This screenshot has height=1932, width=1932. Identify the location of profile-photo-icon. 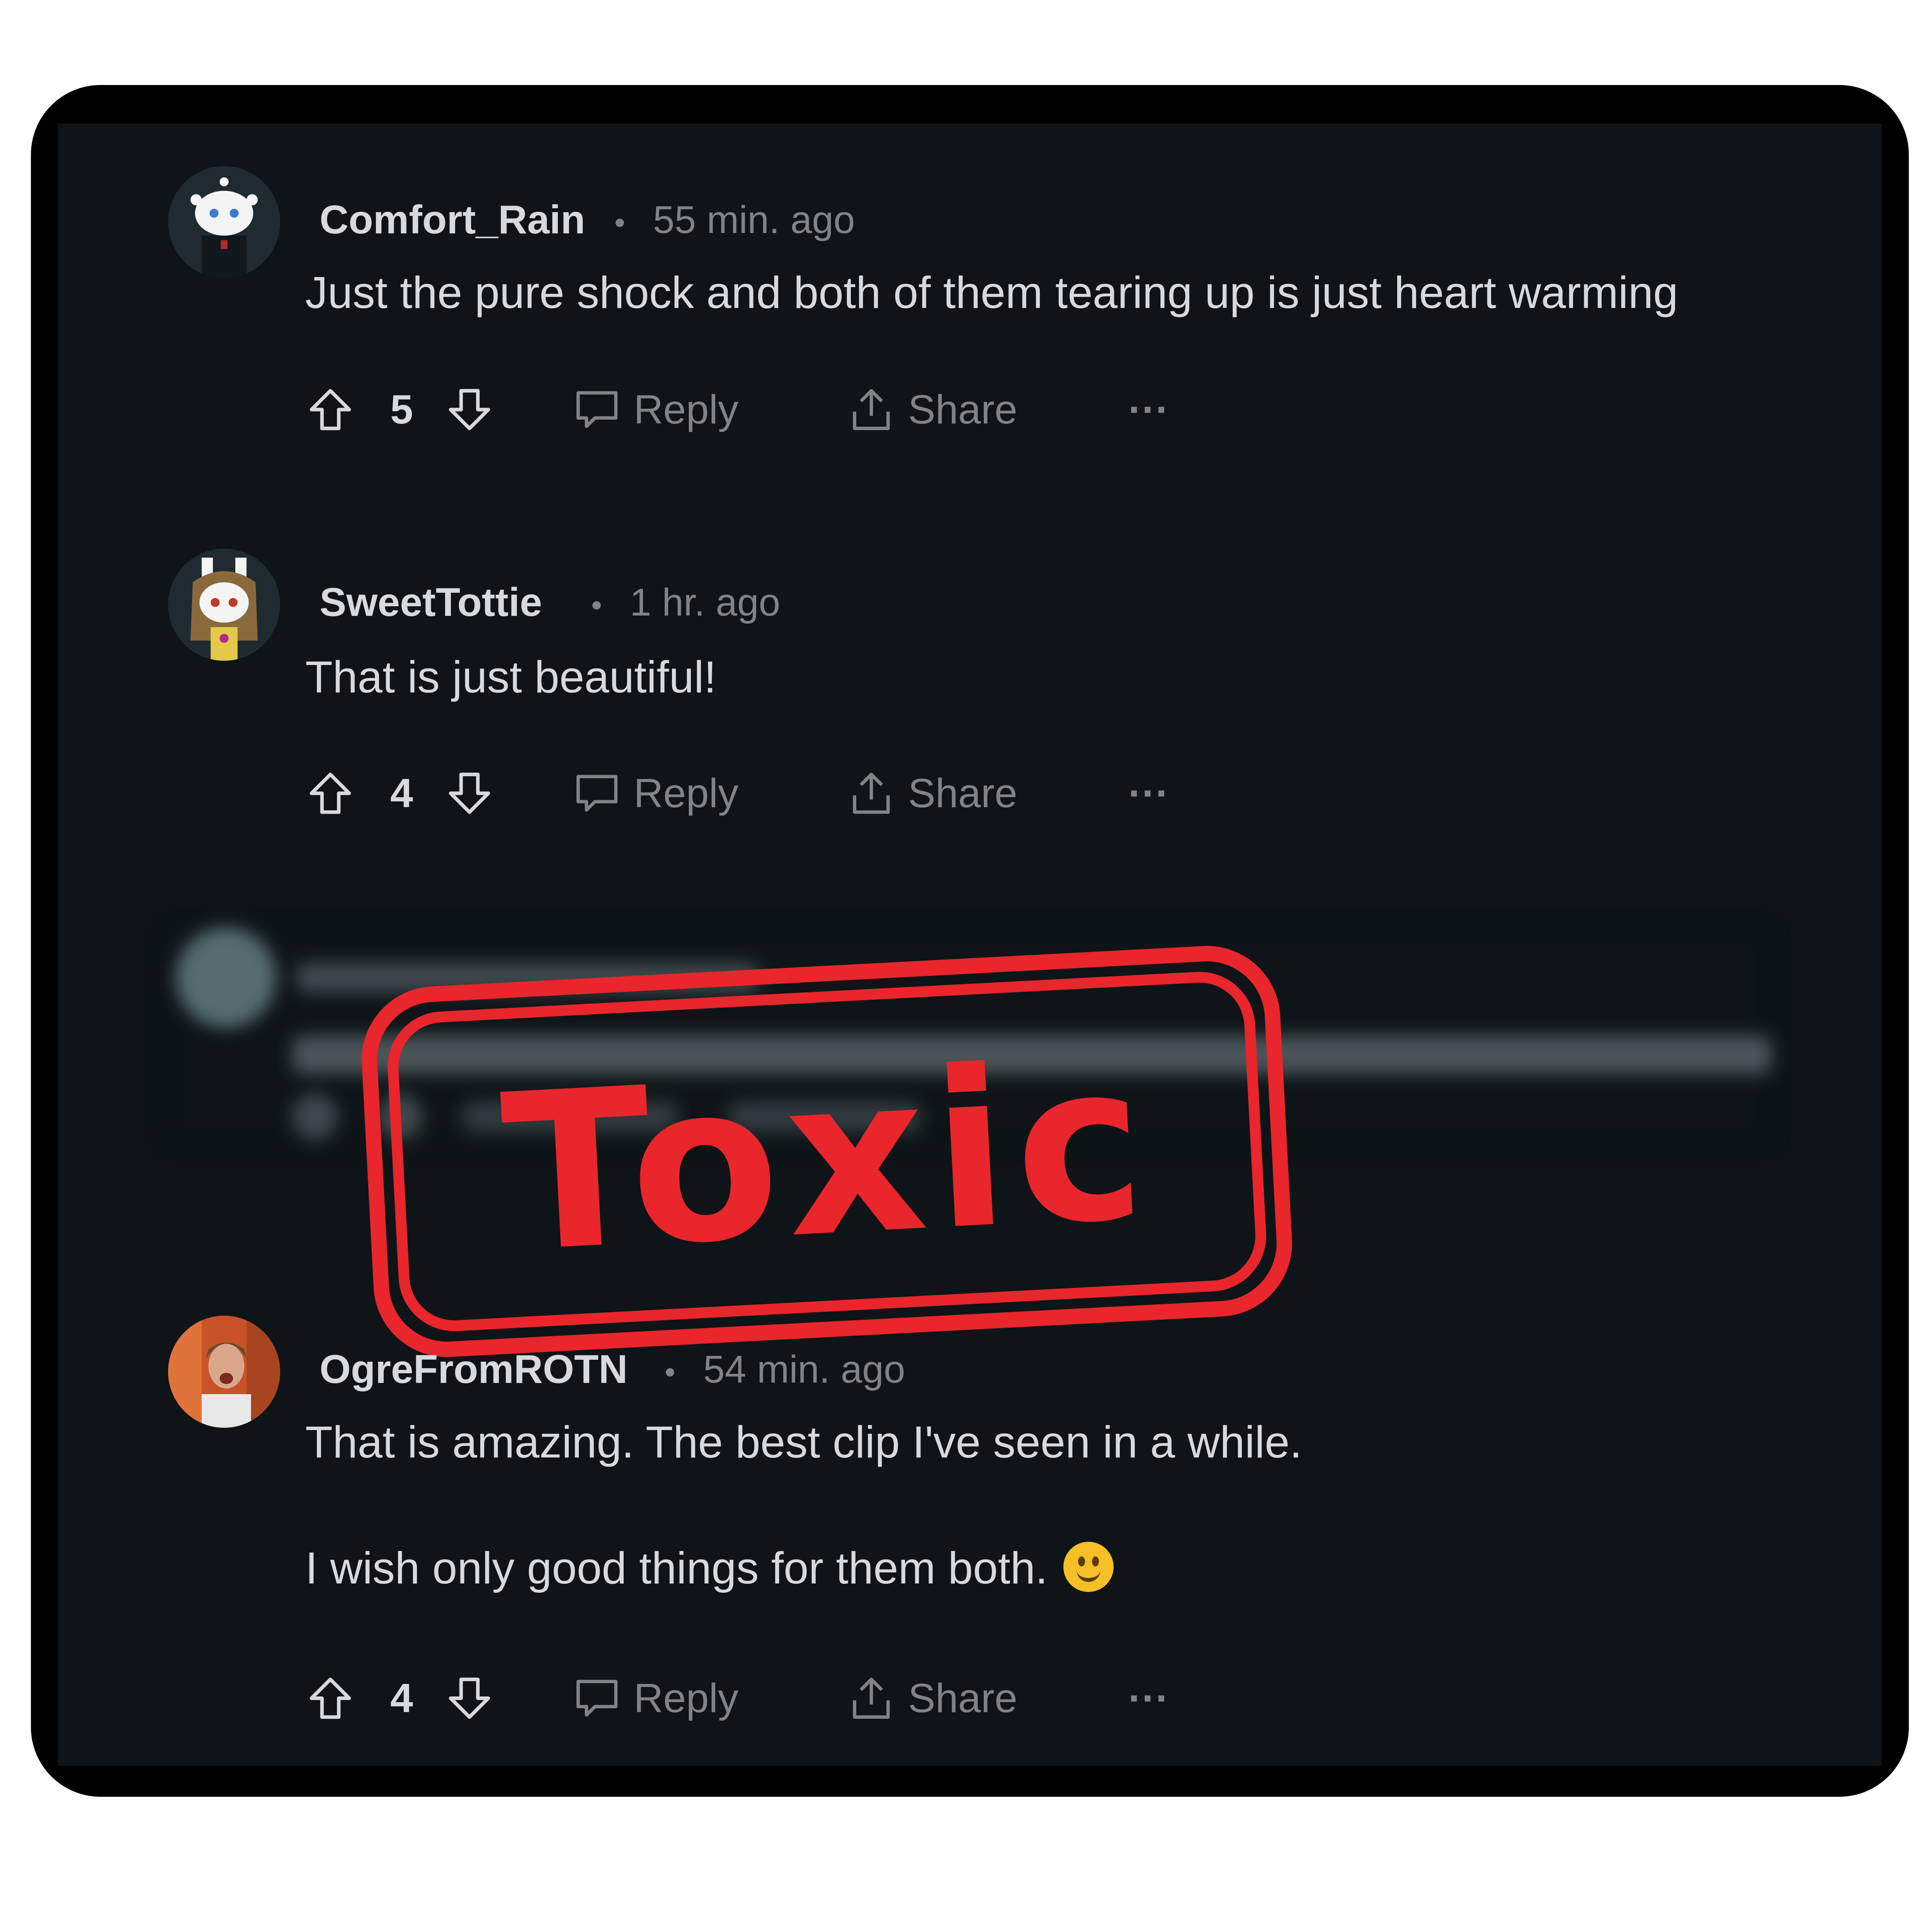
(224, 1372).